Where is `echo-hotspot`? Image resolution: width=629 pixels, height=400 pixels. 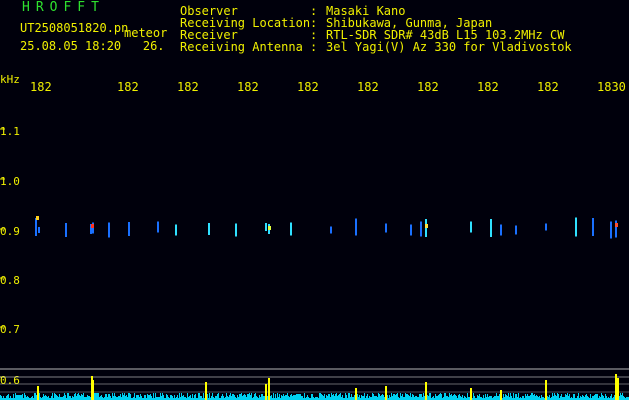
echo-hotspot is located at coordinates (616, 225).